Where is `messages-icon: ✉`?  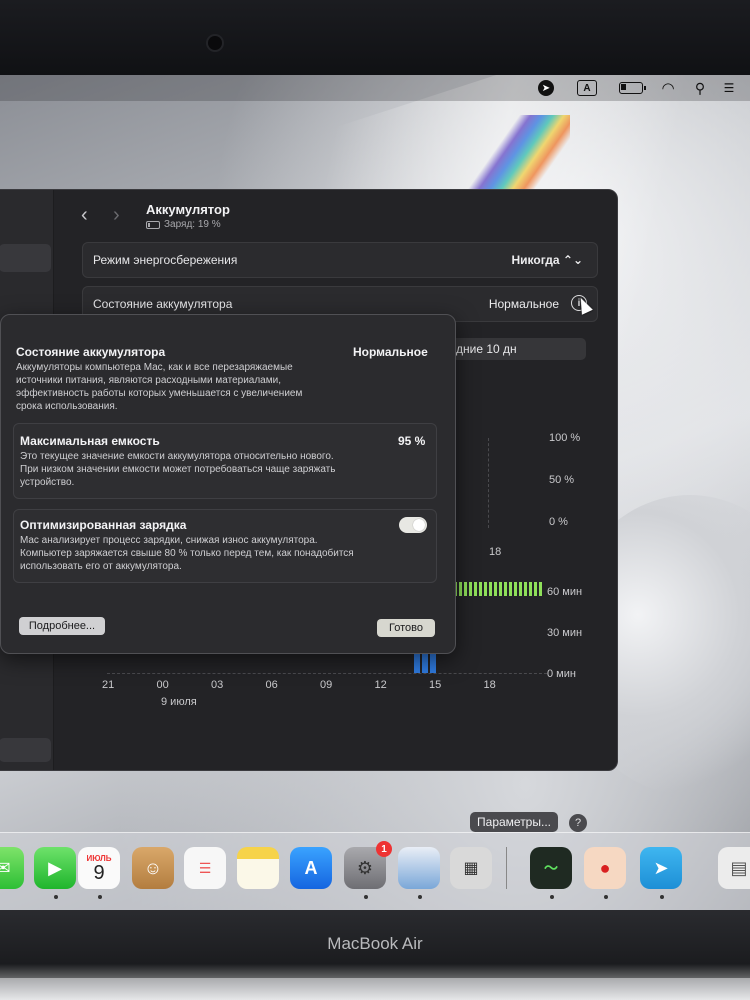 messages-icon: ✉ is located at coordinates (12, 868).